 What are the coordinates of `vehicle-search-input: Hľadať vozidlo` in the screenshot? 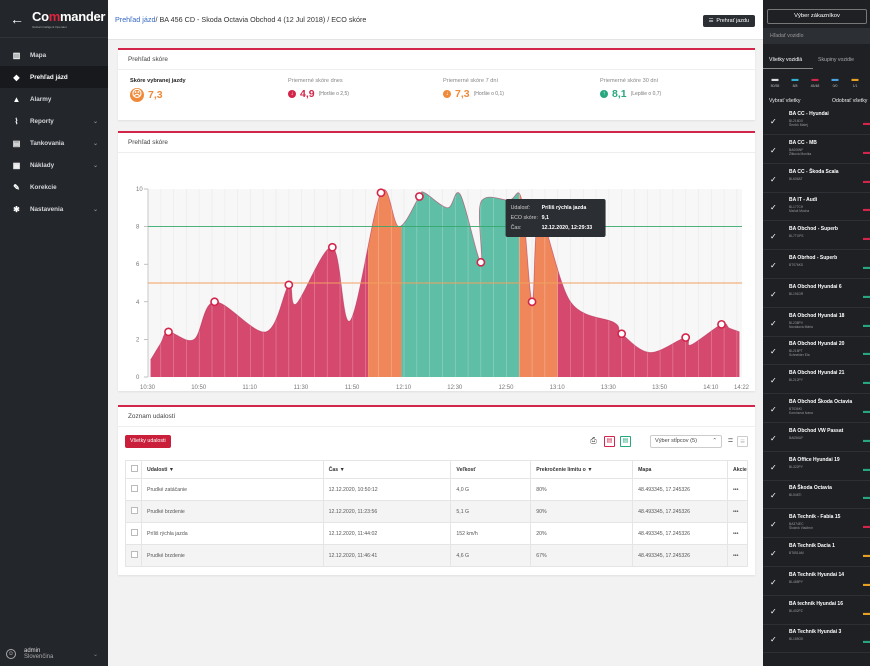 It's located at (816, 36).